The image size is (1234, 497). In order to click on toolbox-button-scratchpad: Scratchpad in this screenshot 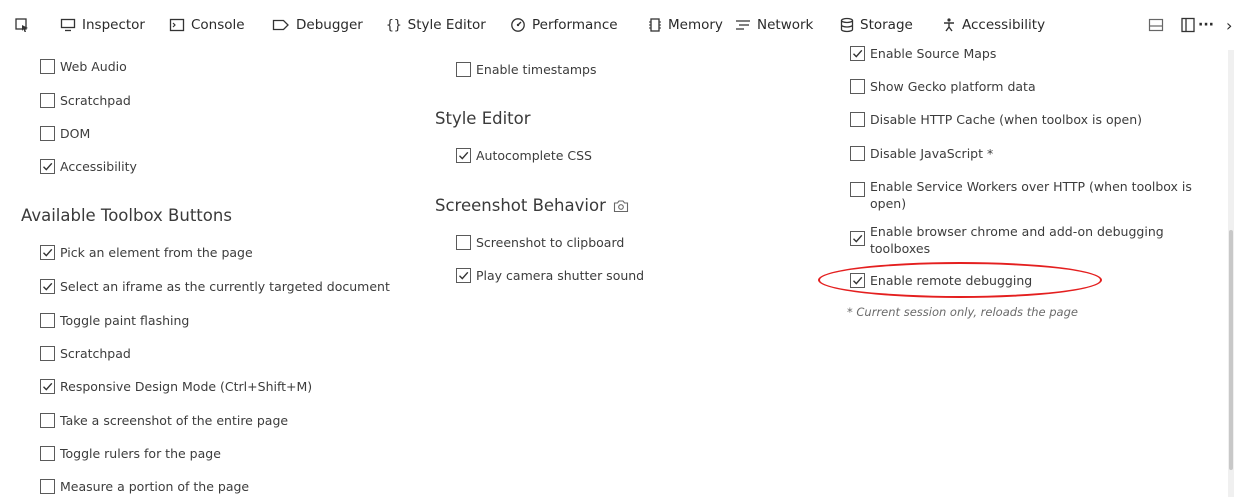, I will do `click(85, 353)`.